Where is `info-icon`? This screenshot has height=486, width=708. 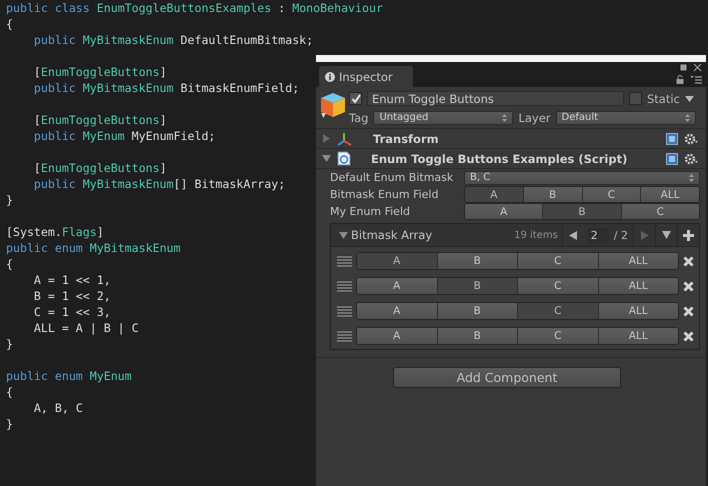
info-icon is located at coordinates (330, 77).